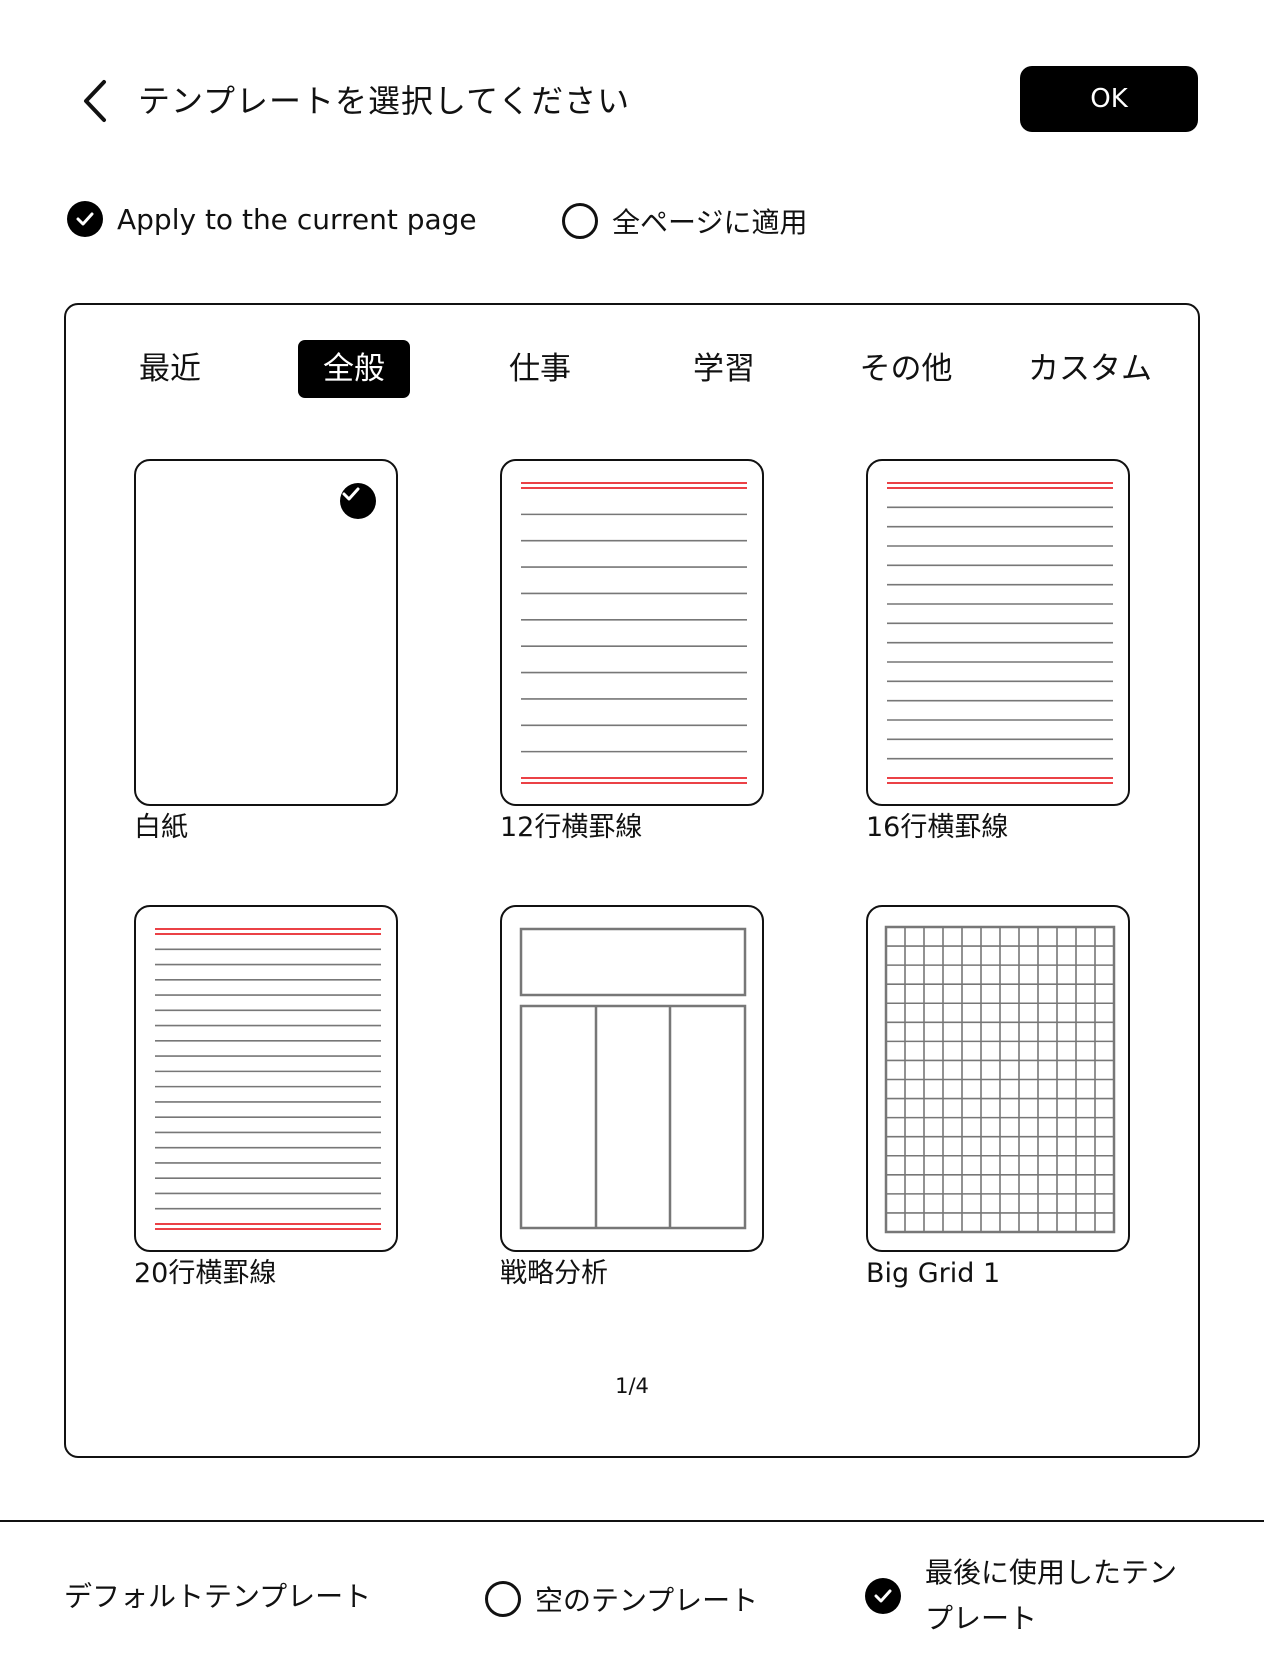  I want to click on divider, so click(632, 1521).